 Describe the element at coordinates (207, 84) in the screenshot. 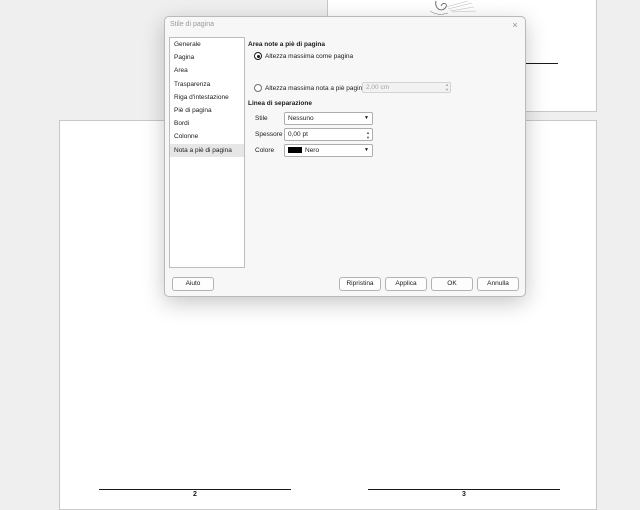

I see `sidebar-item-trasparenza: Trasparenza` at that location.